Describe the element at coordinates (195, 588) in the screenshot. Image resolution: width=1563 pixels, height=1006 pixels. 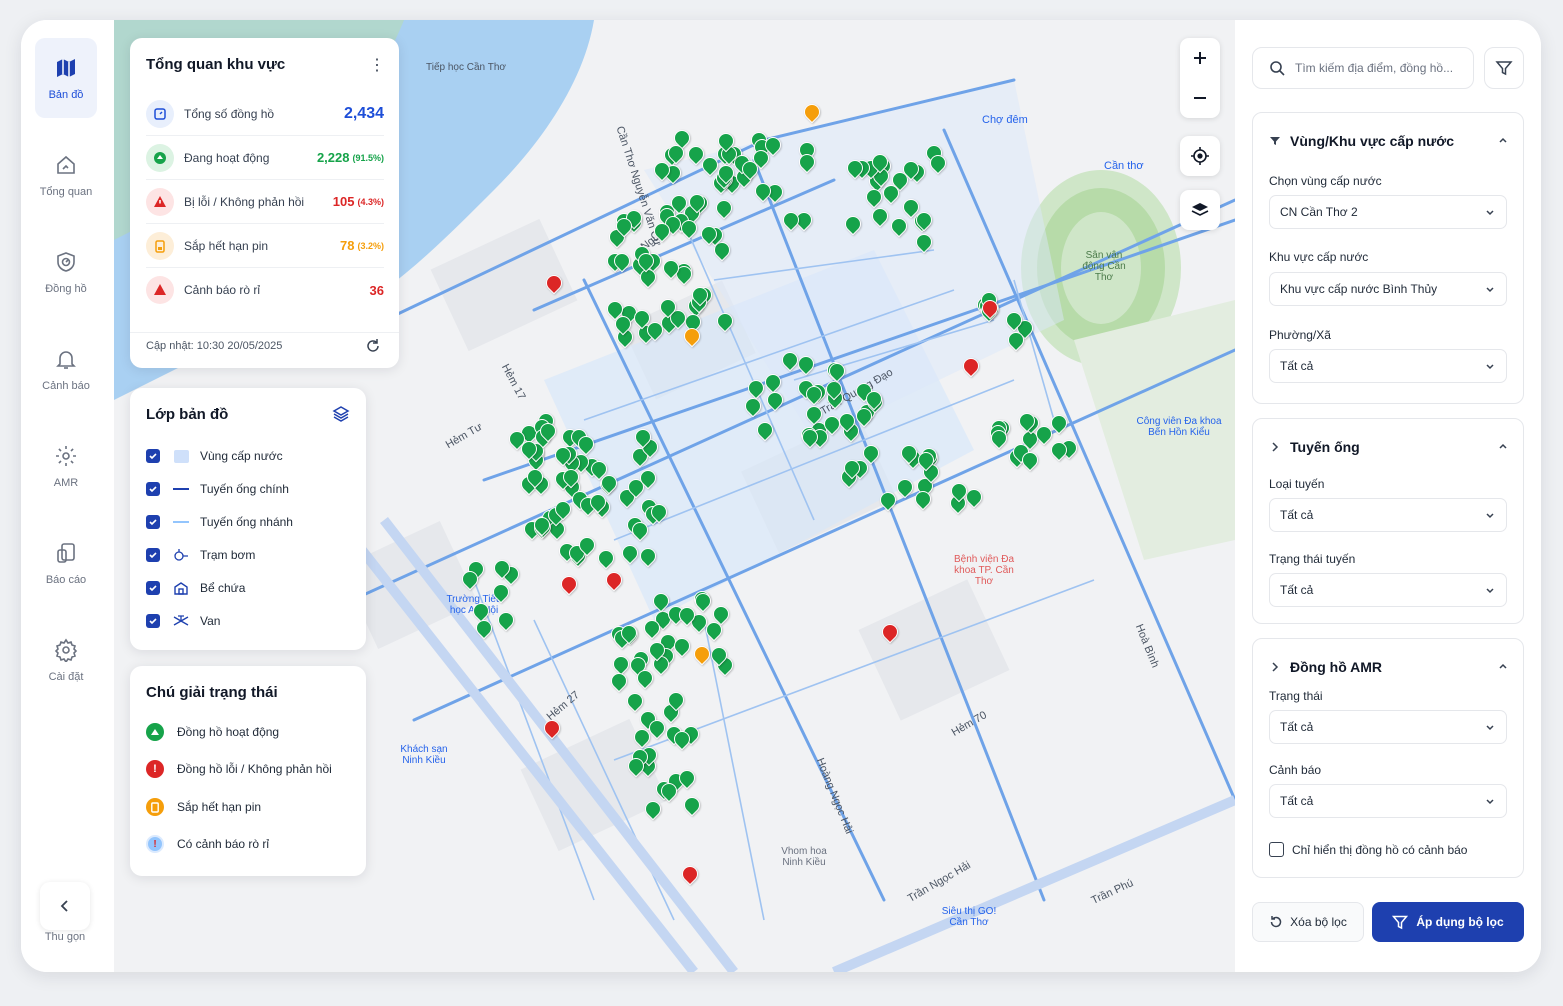
I see `layer-item: Bể chứa` at that location.